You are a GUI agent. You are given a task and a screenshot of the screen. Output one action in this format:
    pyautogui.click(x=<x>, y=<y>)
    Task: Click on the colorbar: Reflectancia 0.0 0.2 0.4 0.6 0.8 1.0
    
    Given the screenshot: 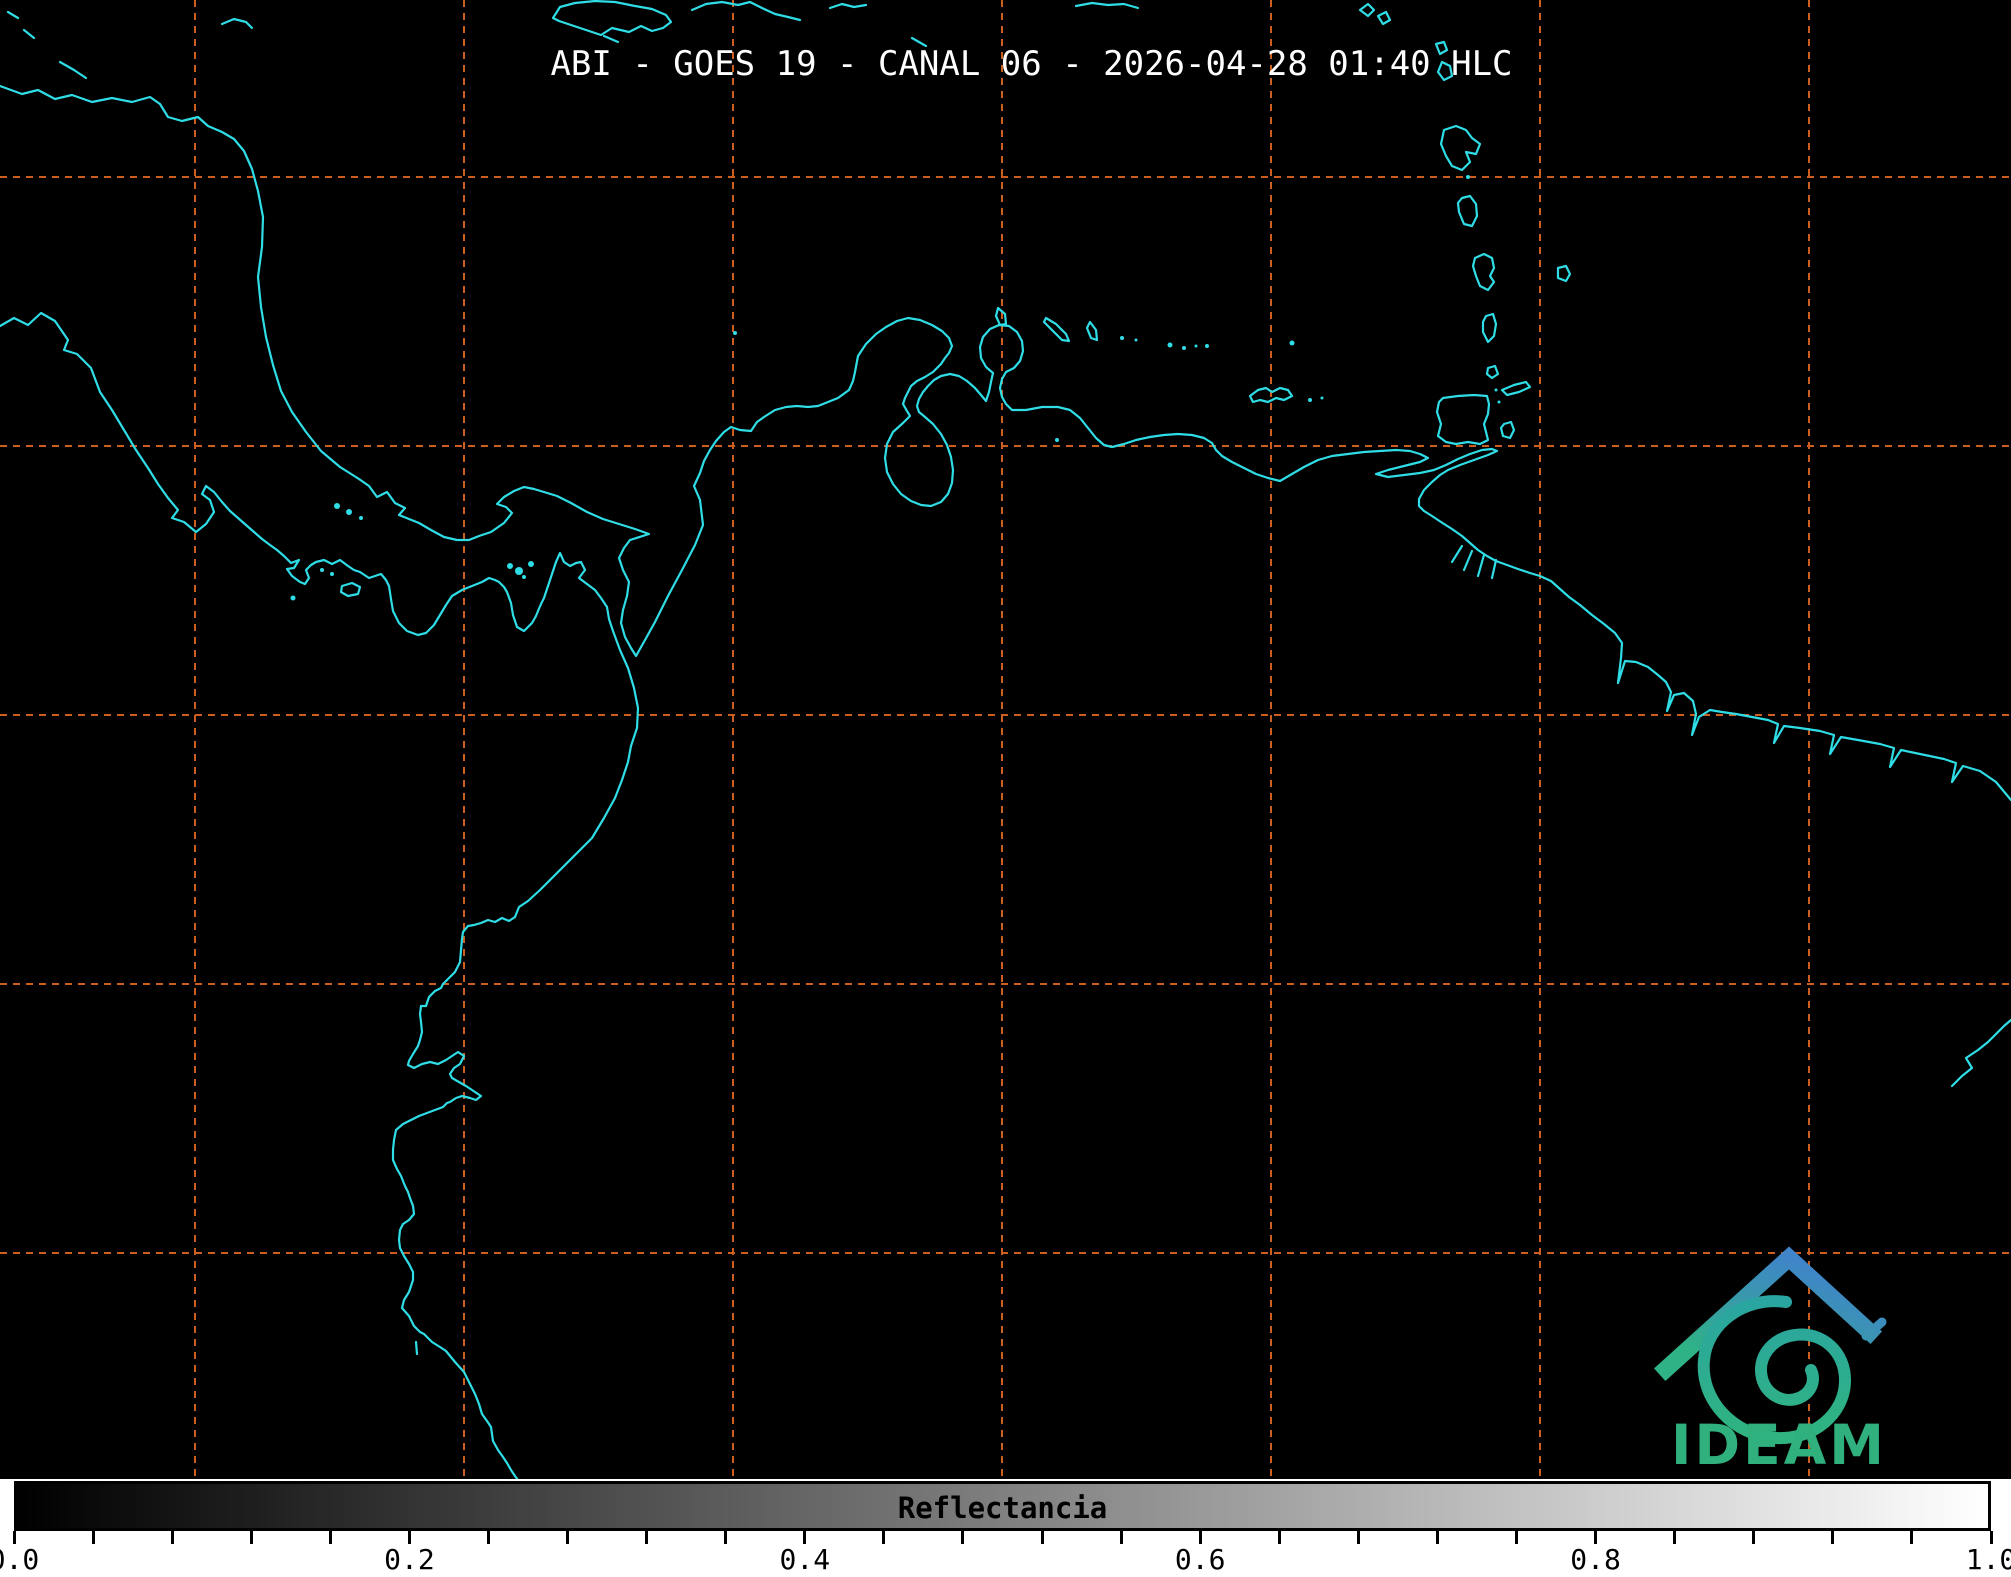 What is the action you would take?
    pyautogui.click(x=1005, y=1528)
    